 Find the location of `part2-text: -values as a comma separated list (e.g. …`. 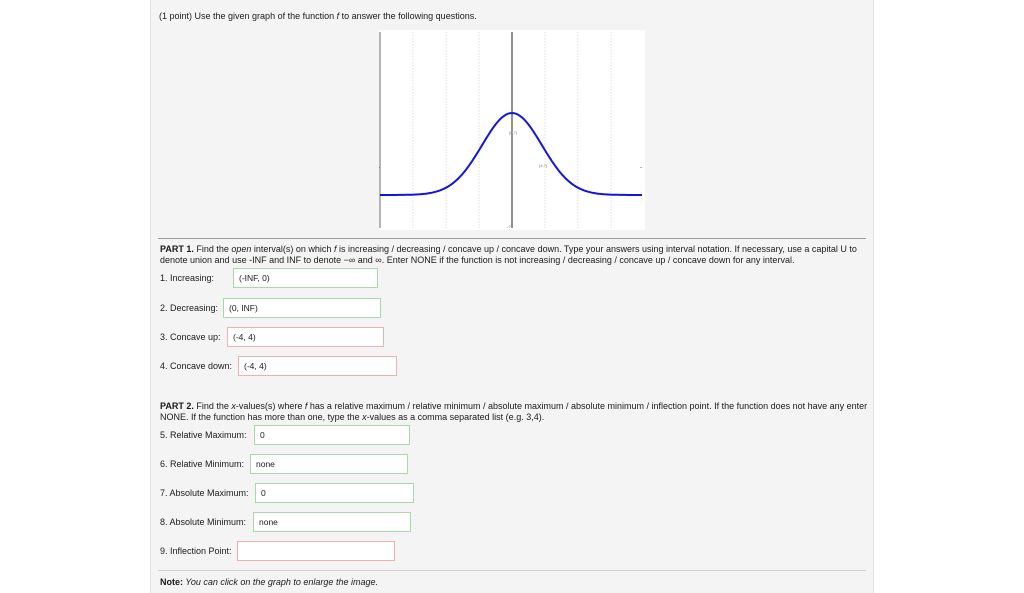

part2-text: -values as a comma separated list (e.g. … is located at coordinates (455, 417).